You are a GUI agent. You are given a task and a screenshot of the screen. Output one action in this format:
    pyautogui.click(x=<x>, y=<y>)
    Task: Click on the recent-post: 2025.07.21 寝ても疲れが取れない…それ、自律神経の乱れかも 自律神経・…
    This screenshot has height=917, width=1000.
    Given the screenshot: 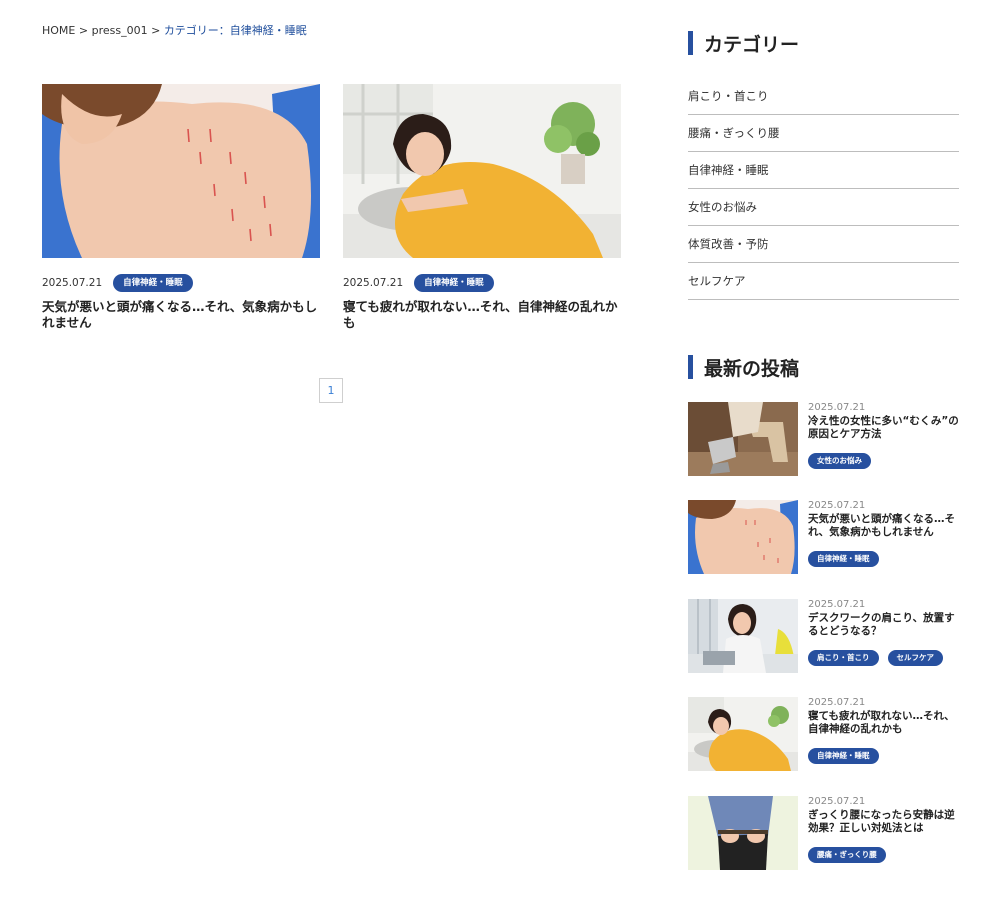 What is the action you would take?
    pyautogui.click(x=824, y=734)
    